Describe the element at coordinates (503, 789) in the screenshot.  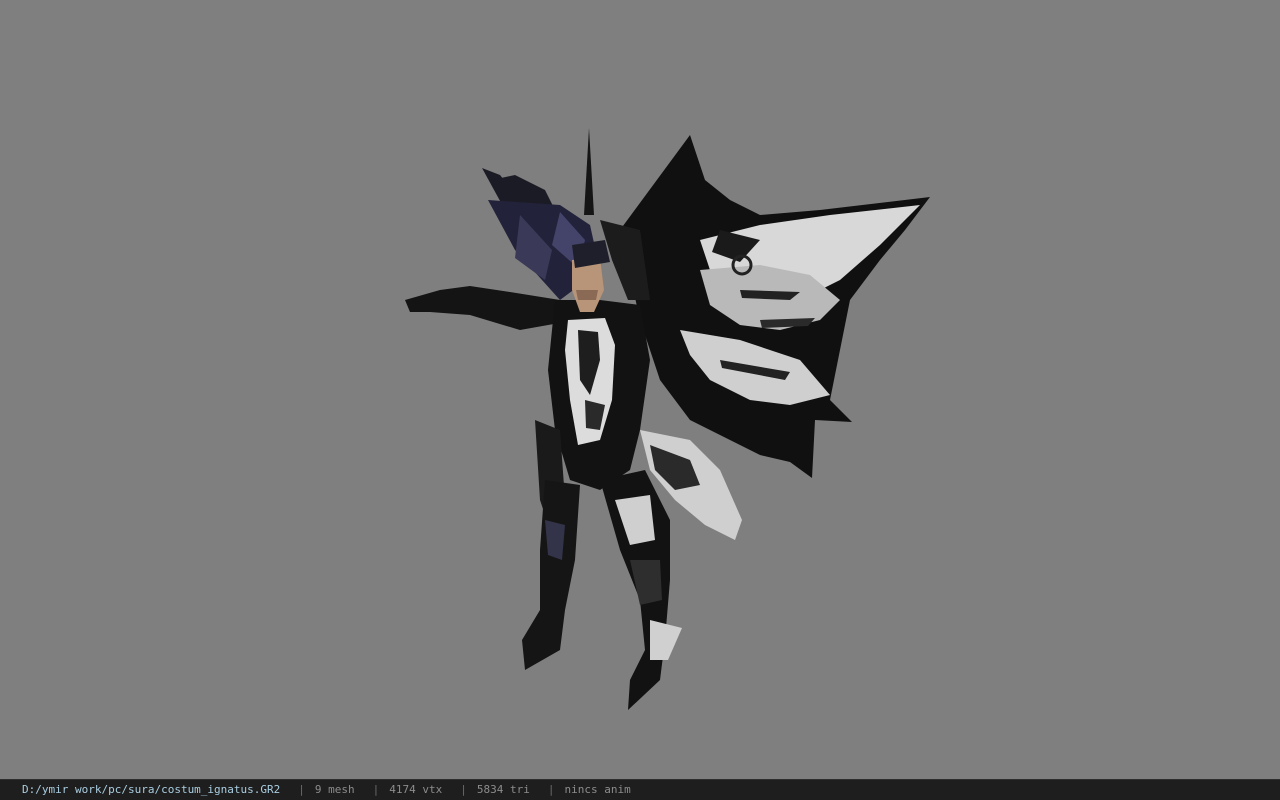
I see `triangle-count: 5834 tri` at that location.